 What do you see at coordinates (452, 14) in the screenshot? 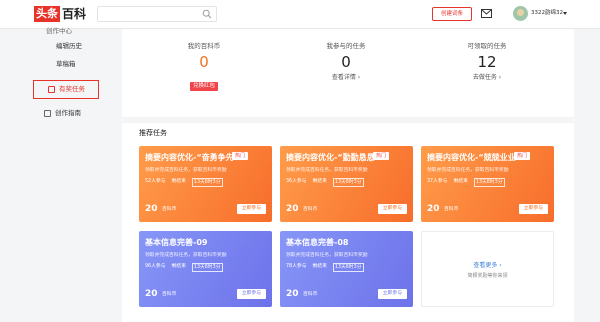
I see `create-entry-button: 创建词条` at bounding box center [452, 14].